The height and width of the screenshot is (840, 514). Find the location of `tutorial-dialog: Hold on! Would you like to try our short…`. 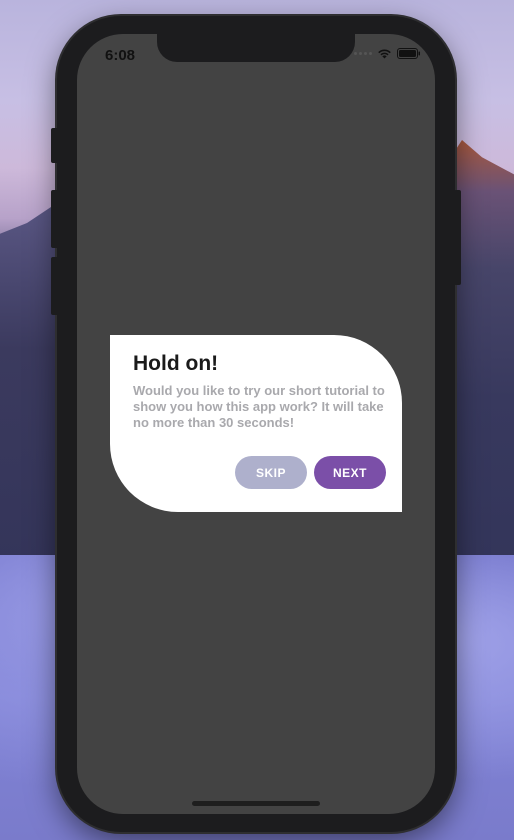

tutorial-dialog: Hold on! Would you like to try our short… is located at coordinates (256, 423).